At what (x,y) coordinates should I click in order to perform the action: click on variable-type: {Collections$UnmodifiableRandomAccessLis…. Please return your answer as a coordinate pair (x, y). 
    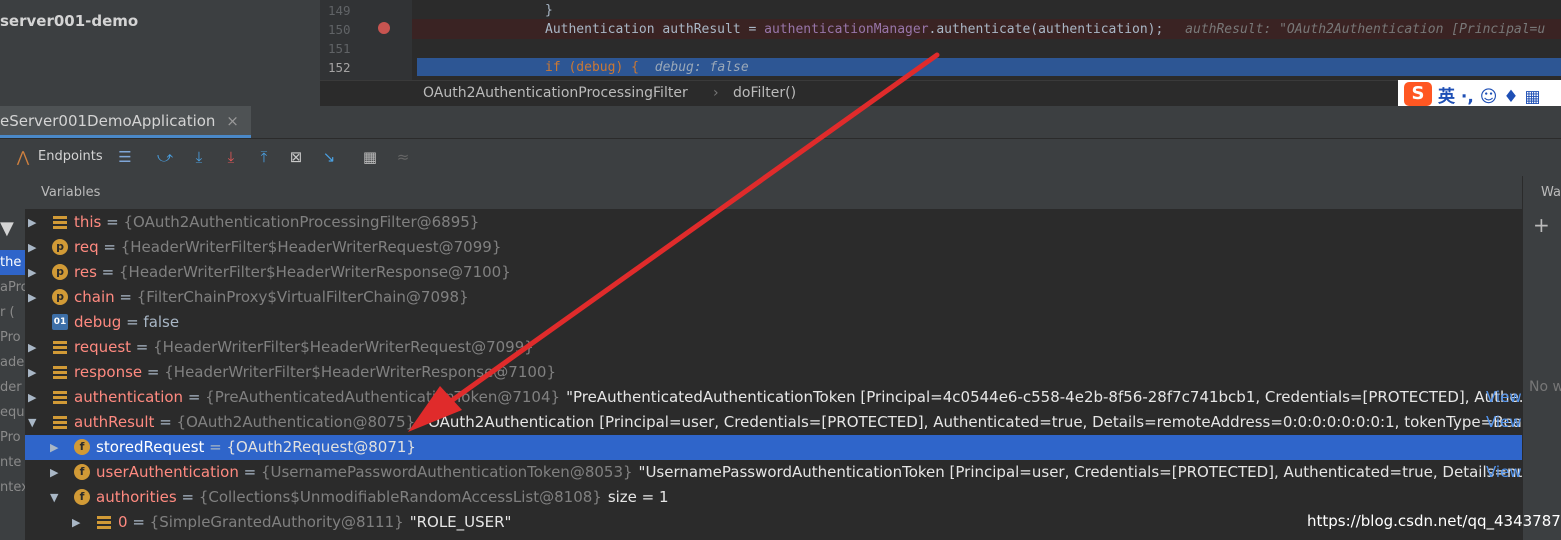
    Looking at the image, I should click on (400, 497).